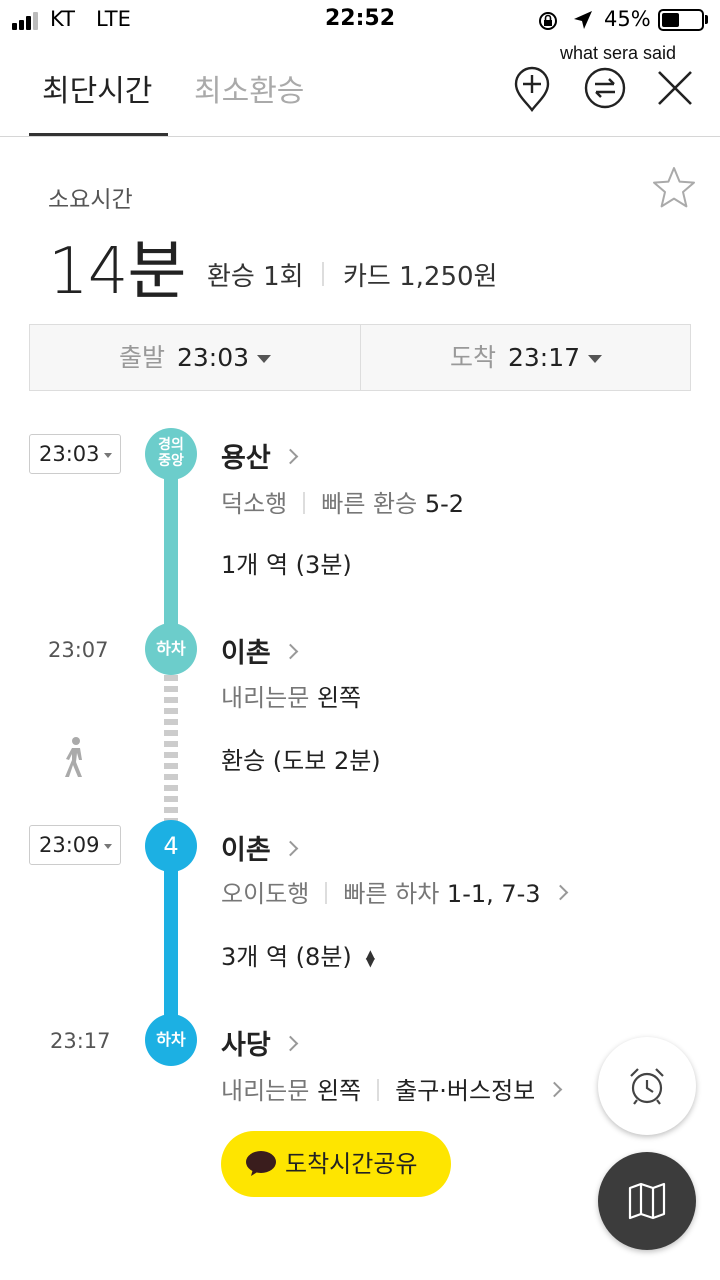  What do you see at coordinates (73, 757) in the screenshot?
I see `walking-person-icon` at bounding box center [73, 757].